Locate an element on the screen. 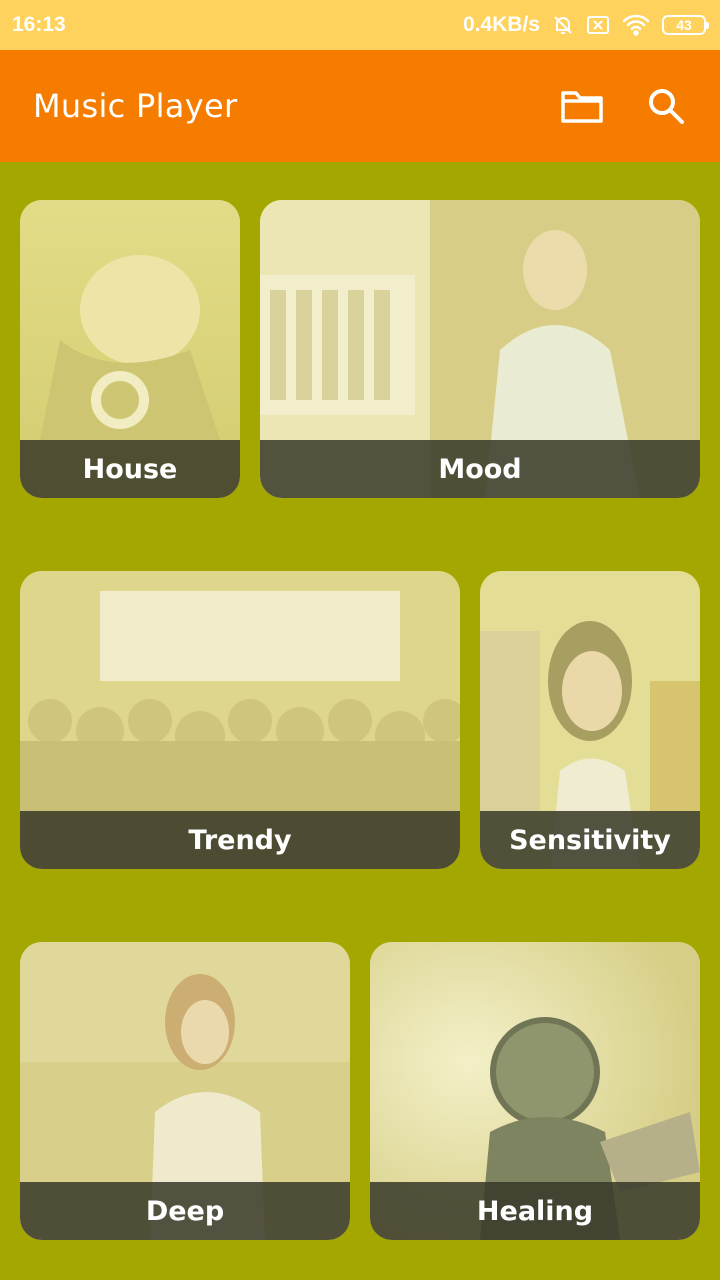  sim-x-icon is located at coordinates (598, 25).